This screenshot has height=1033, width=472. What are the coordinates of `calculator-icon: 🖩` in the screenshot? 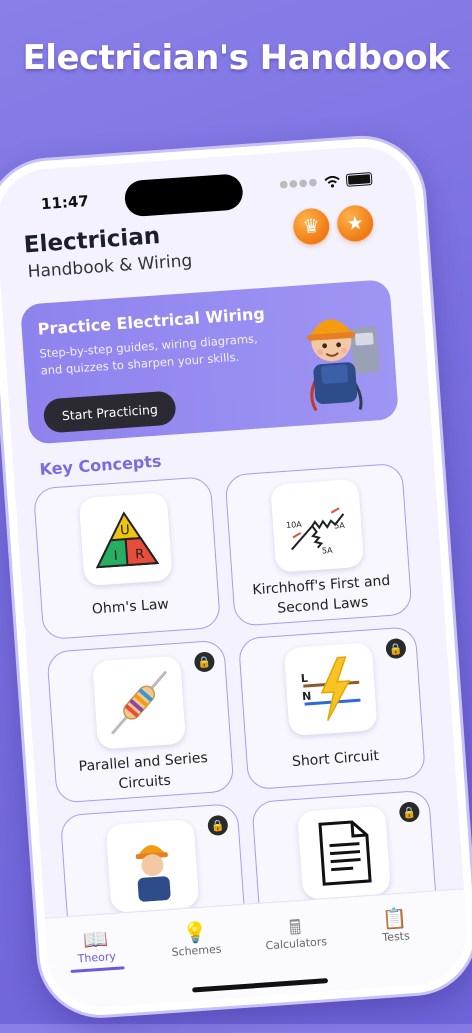 It's located at (295, 927).